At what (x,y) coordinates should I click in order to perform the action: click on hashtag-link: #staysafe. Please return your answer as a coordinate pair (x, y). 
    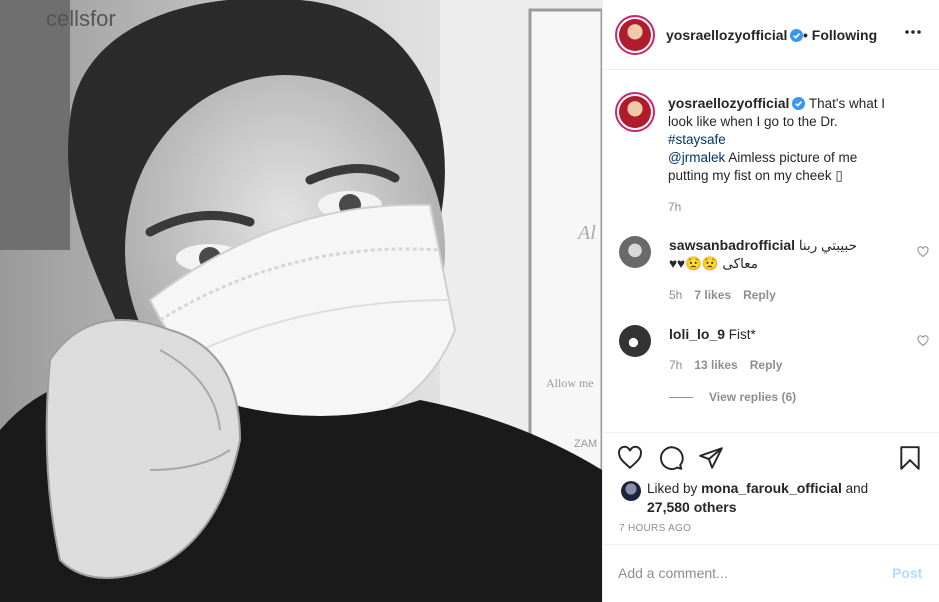
    Looking at the image, I should click on (697, 139).